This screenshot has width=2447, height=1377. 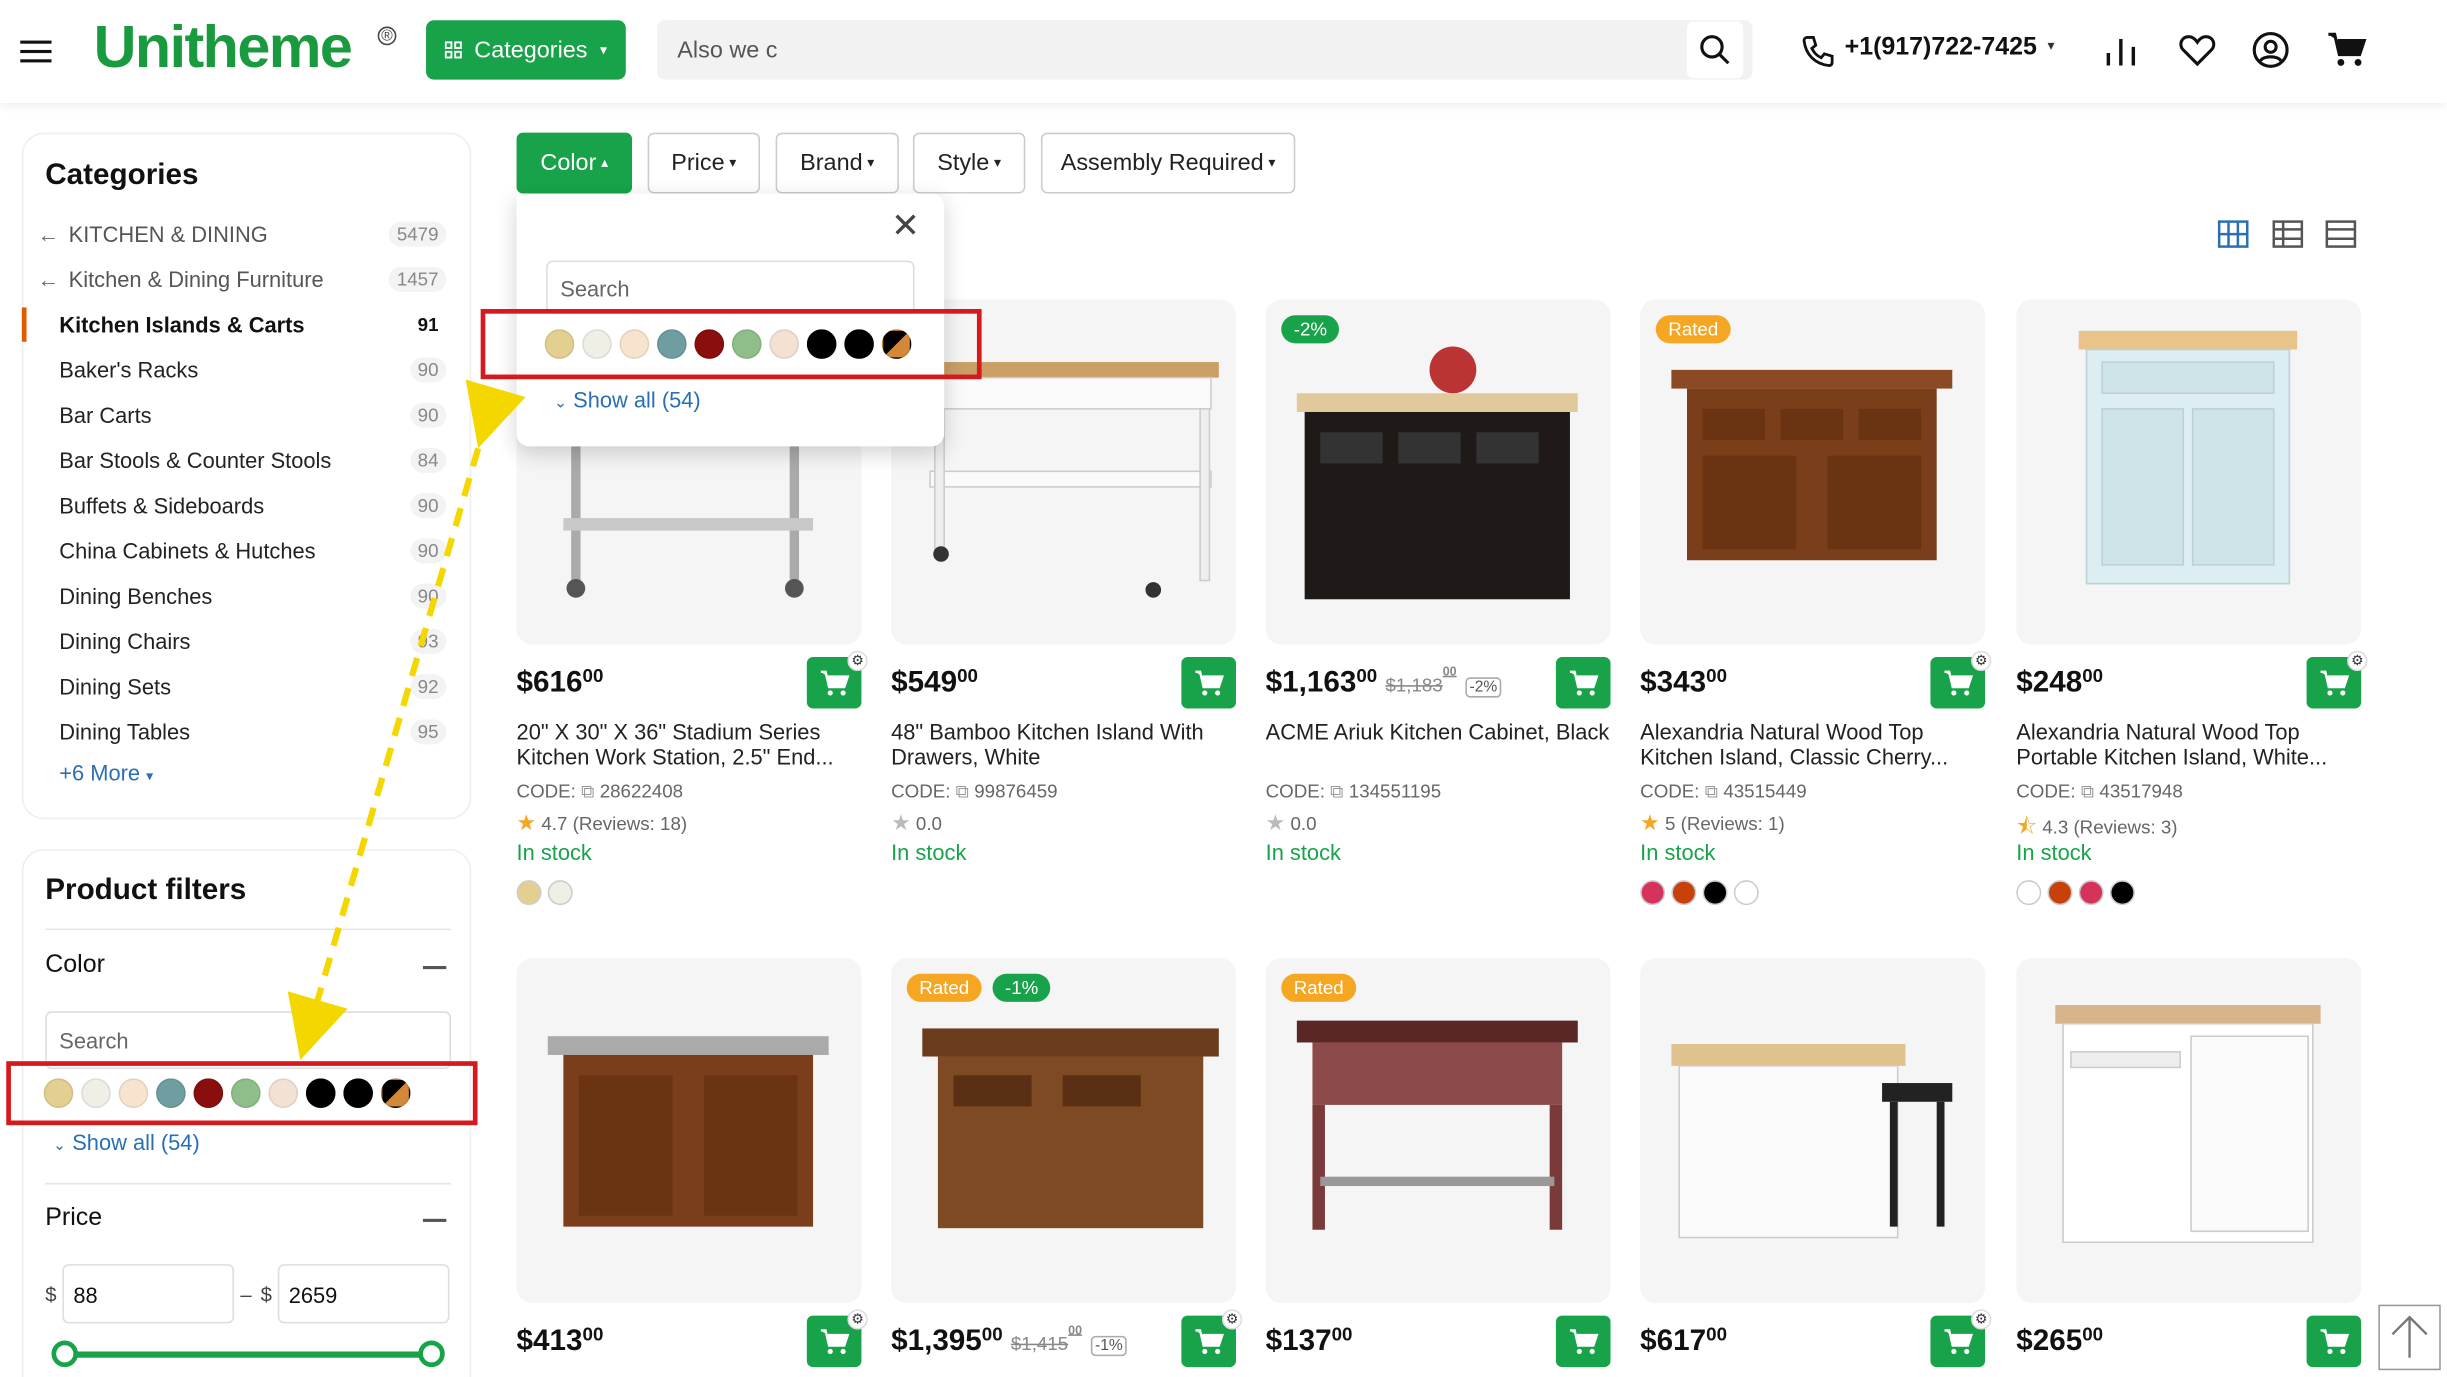 I want to click on scroll-top-button, so click(x=2409, y=1337).